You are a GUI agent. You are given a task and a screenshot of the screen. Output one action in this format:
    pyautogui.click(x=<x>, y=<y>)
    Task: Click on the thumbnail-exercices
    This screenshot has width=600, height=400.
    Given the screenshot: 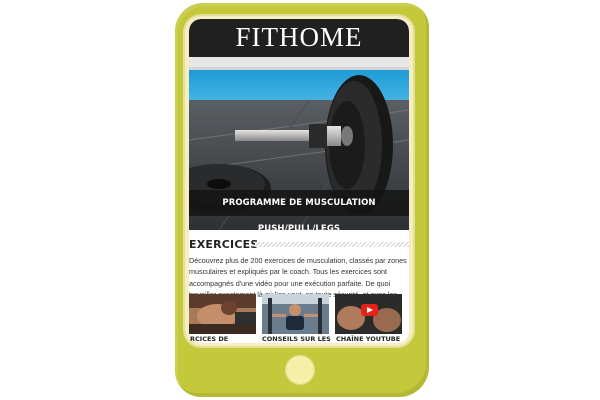 What is the action you would take?
    pyautogui.click(x=222, y=314)
    